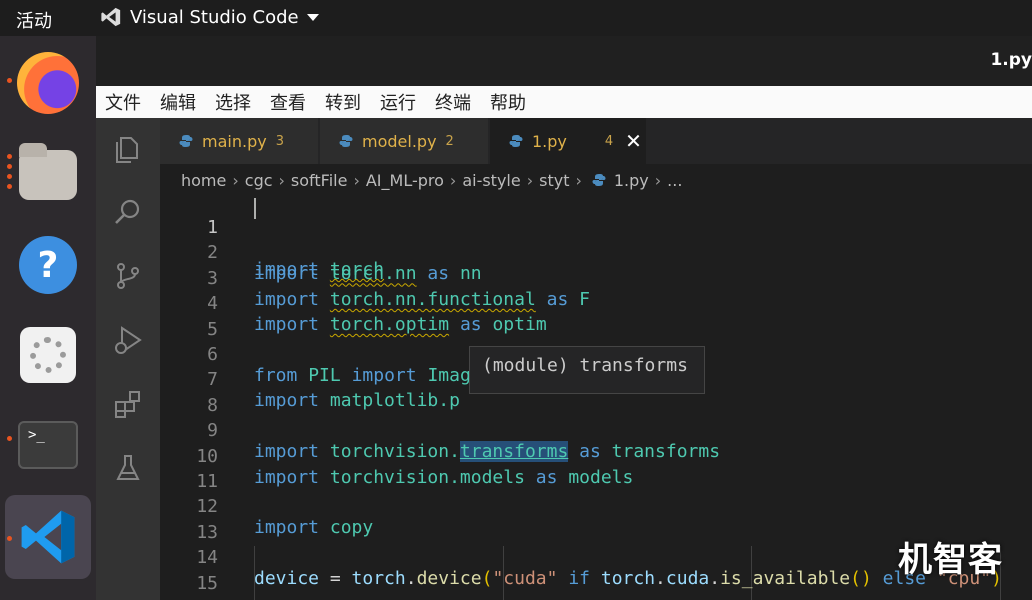 This screenshot has height=600, width=1032. I want to click on code-line: 1 import torch, so click(596, 238).